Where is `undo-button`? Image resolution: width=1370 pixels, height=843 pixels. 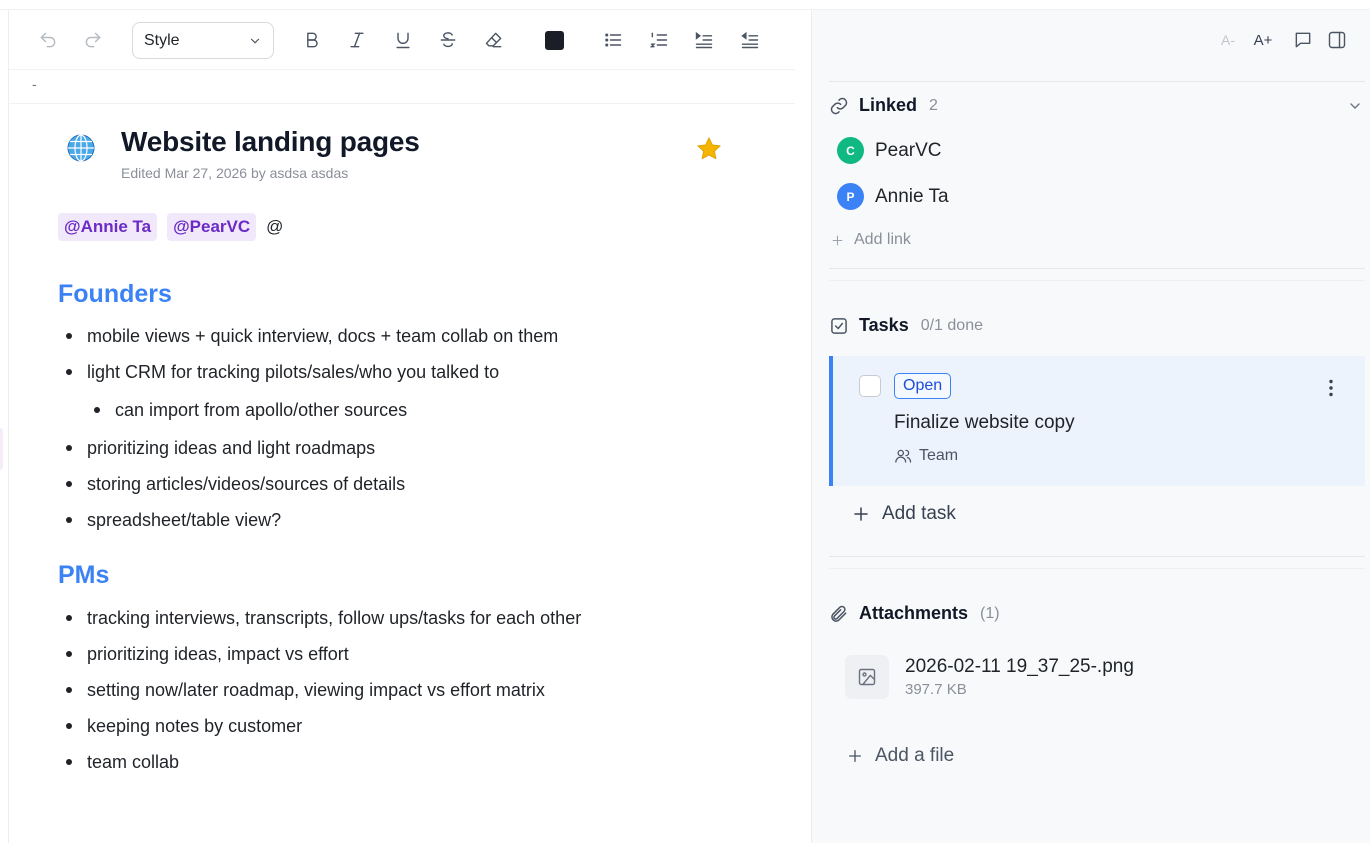 undo-button is located at coordinates (48, 40).